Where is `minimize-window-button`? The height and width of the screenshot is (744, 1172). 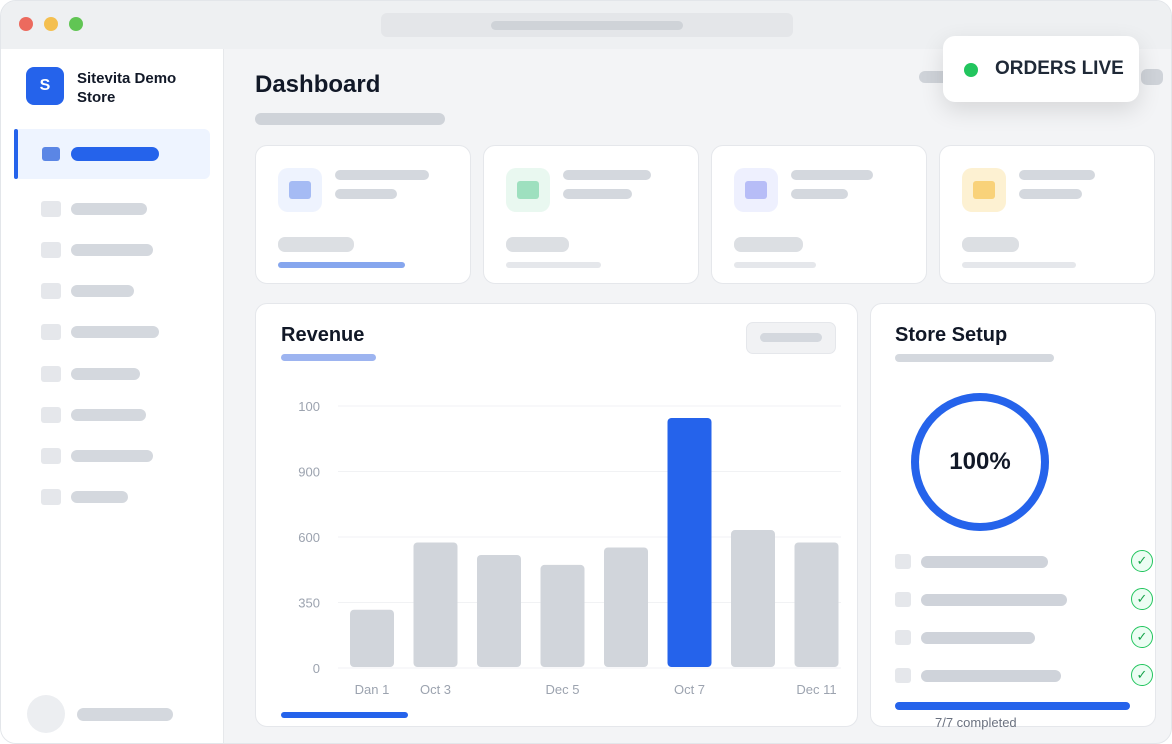
minimize-window-button is located at coordinates (51, 24).